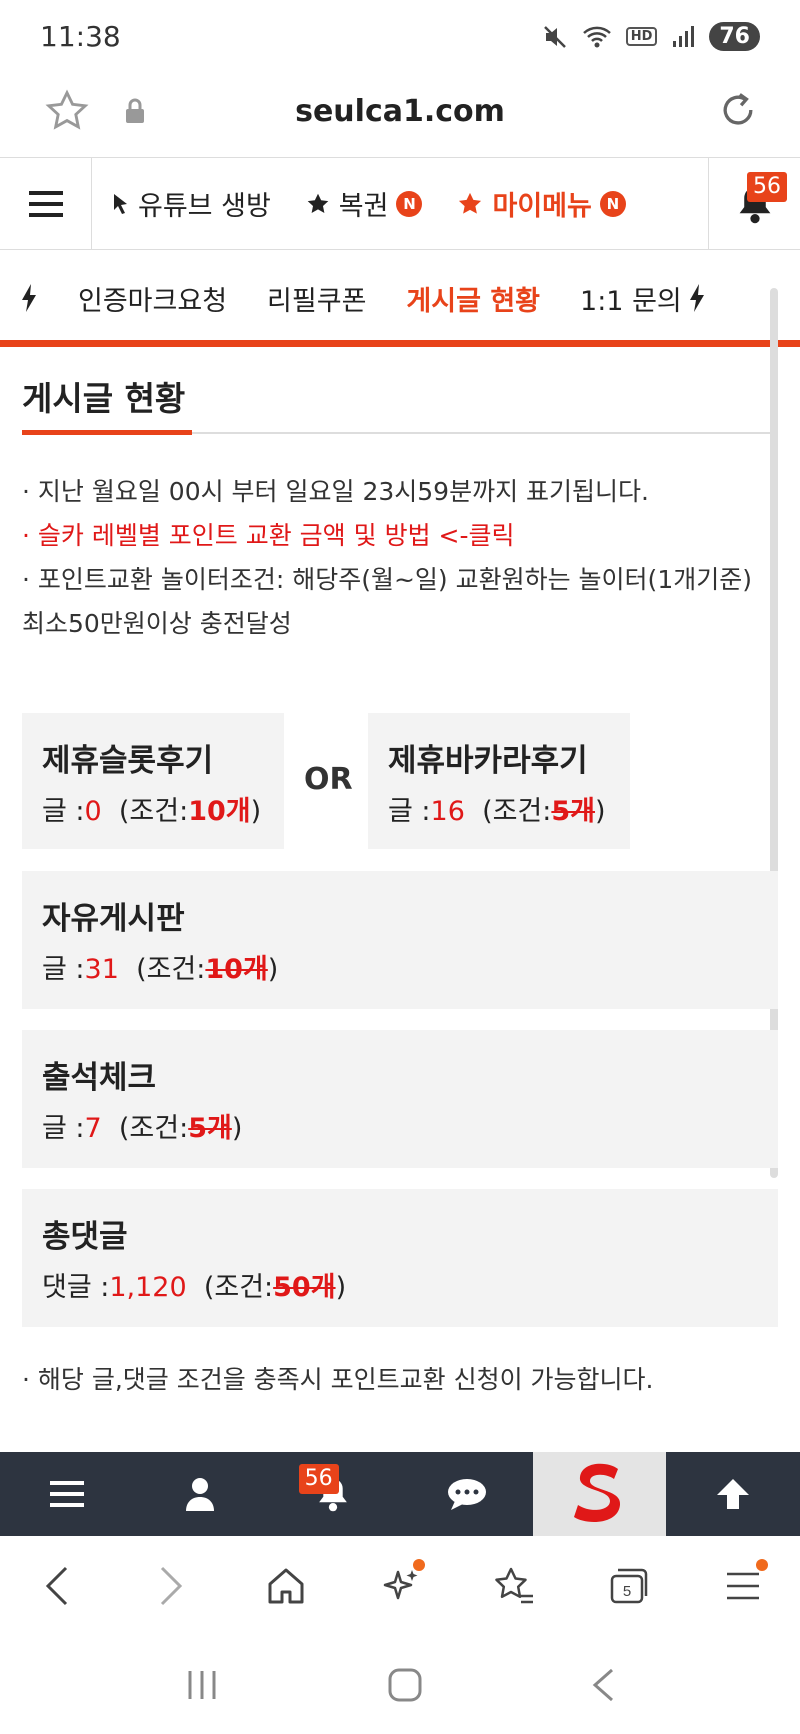 The width and height of the screenshot is (800, 1734). What do you see at coordinates (328, 779) in the screenshot?
I see `or-label: OR` at bounding box center [328, 779].